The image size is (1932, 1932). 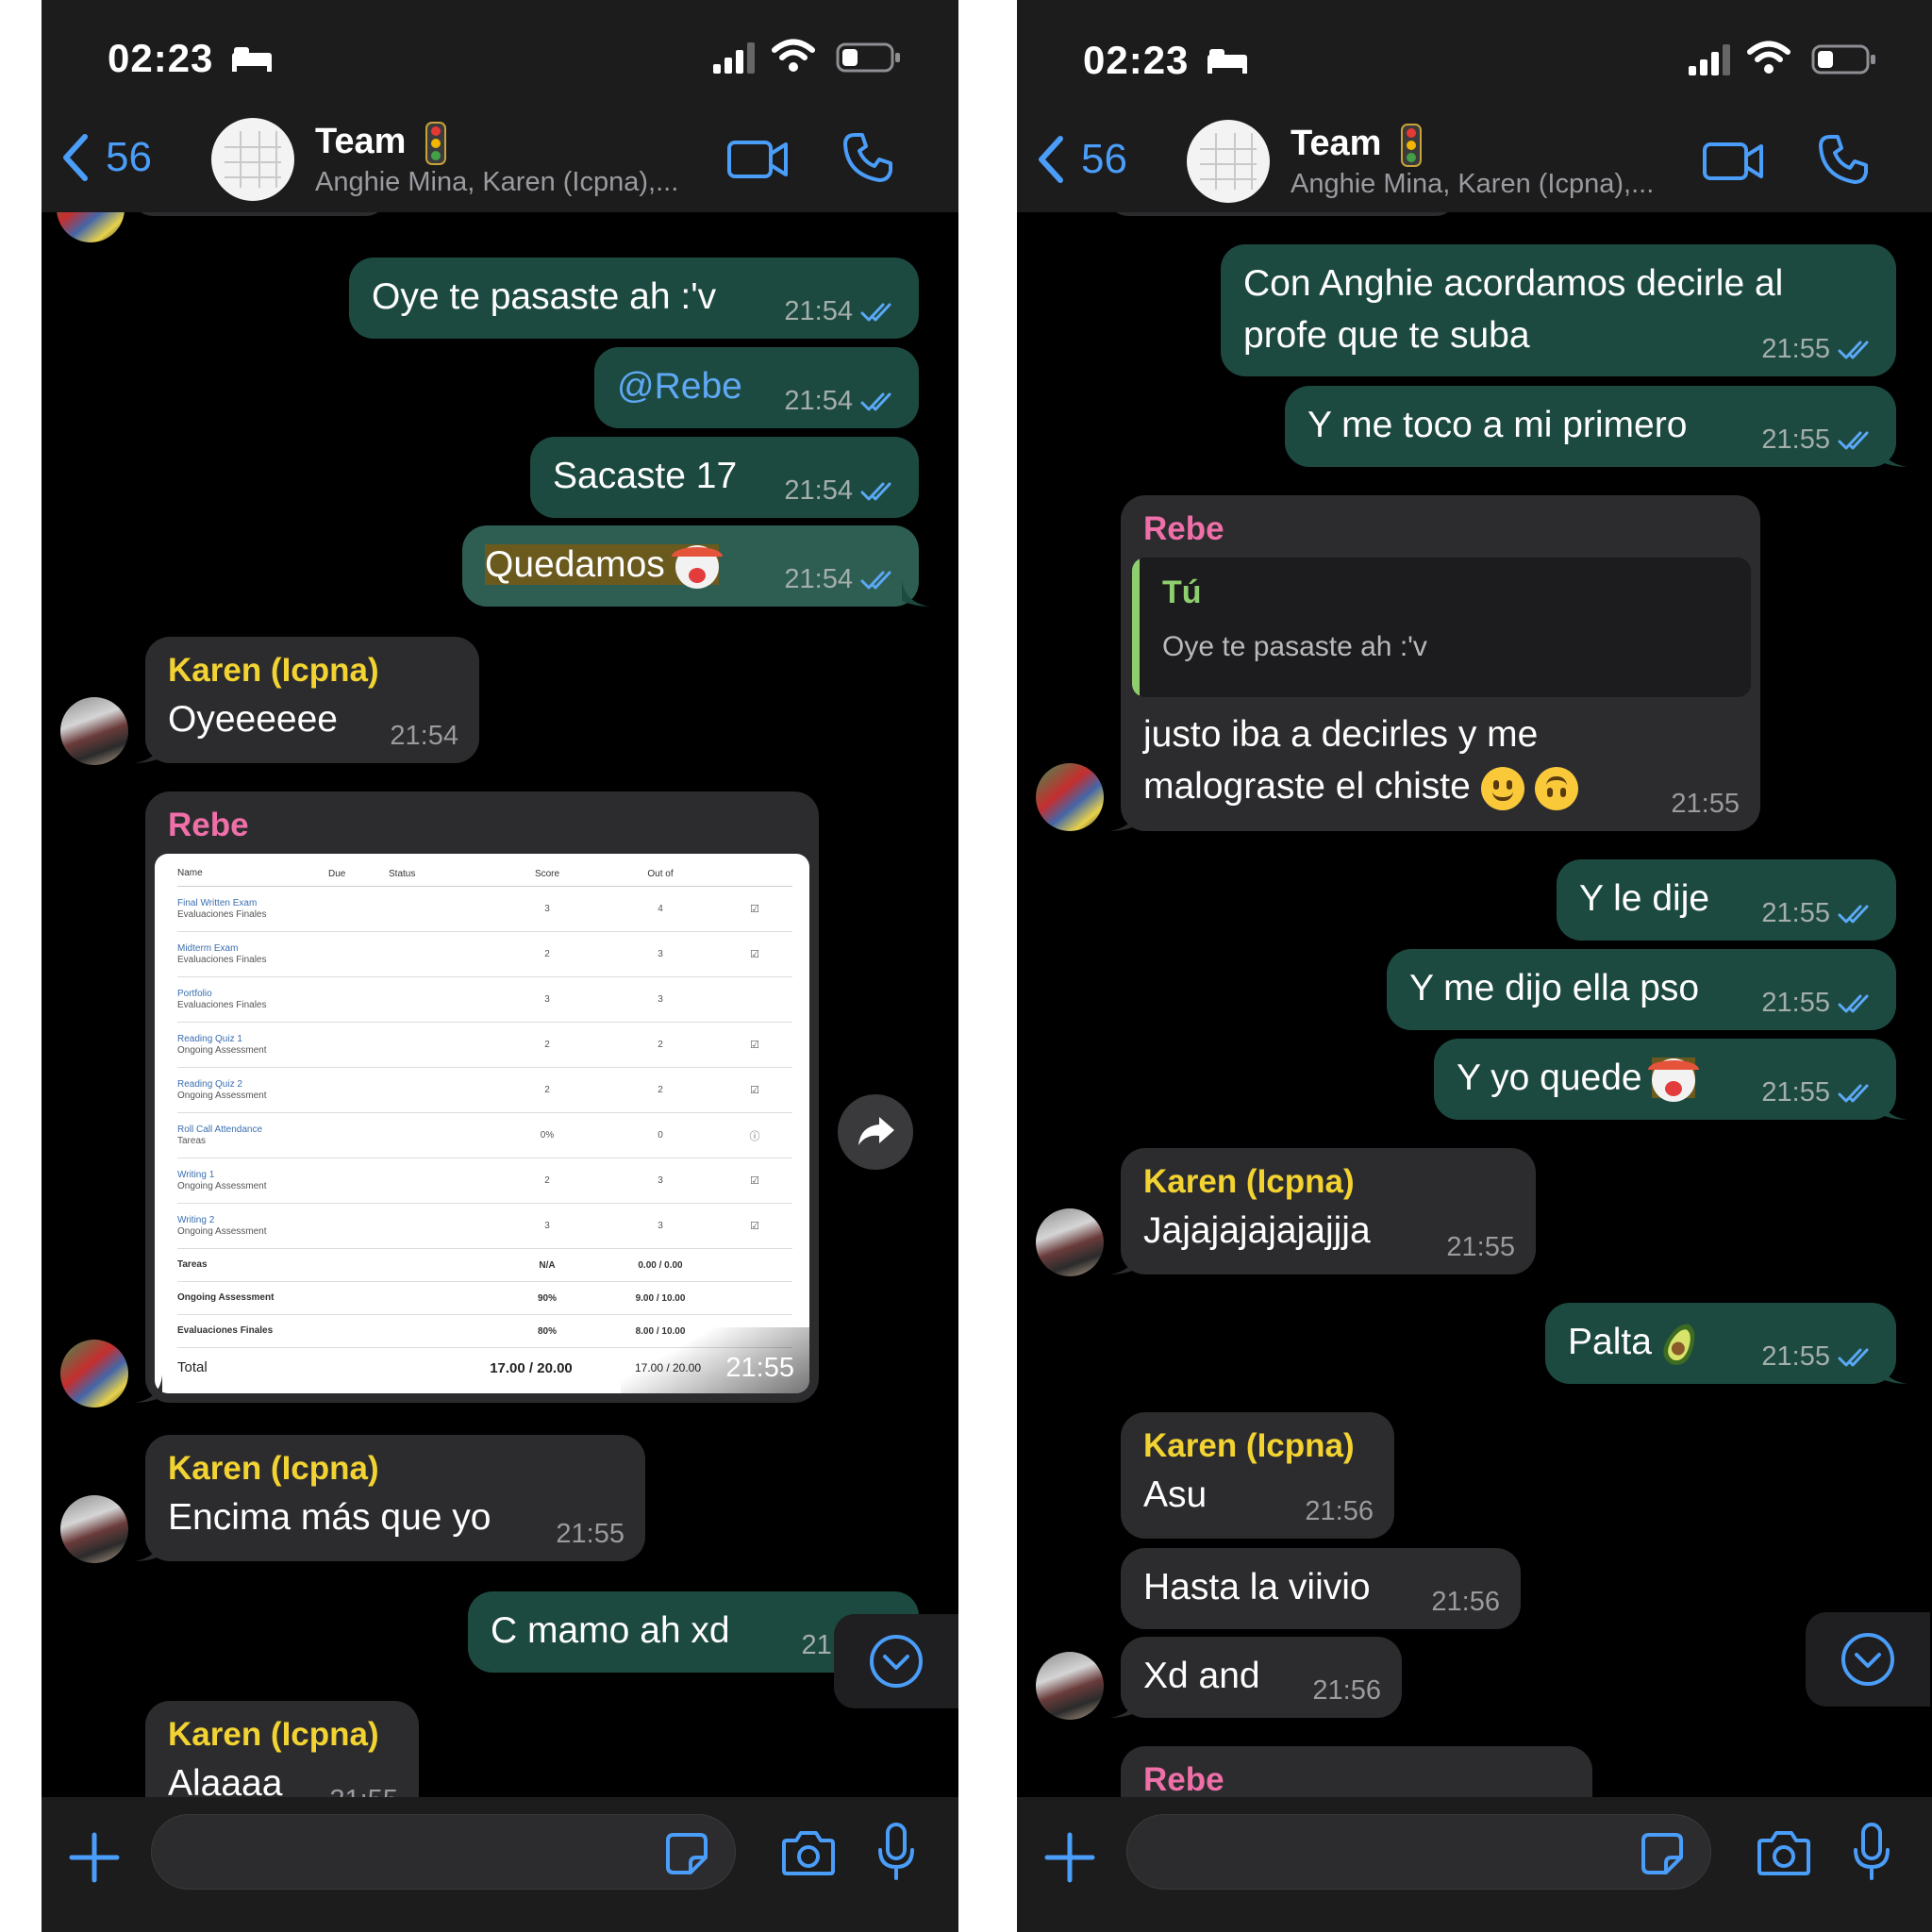 I want to click on message-bubble-incoming: Karen (Icpna) Alaaaa 21:55, so click(x=282, y=1749).